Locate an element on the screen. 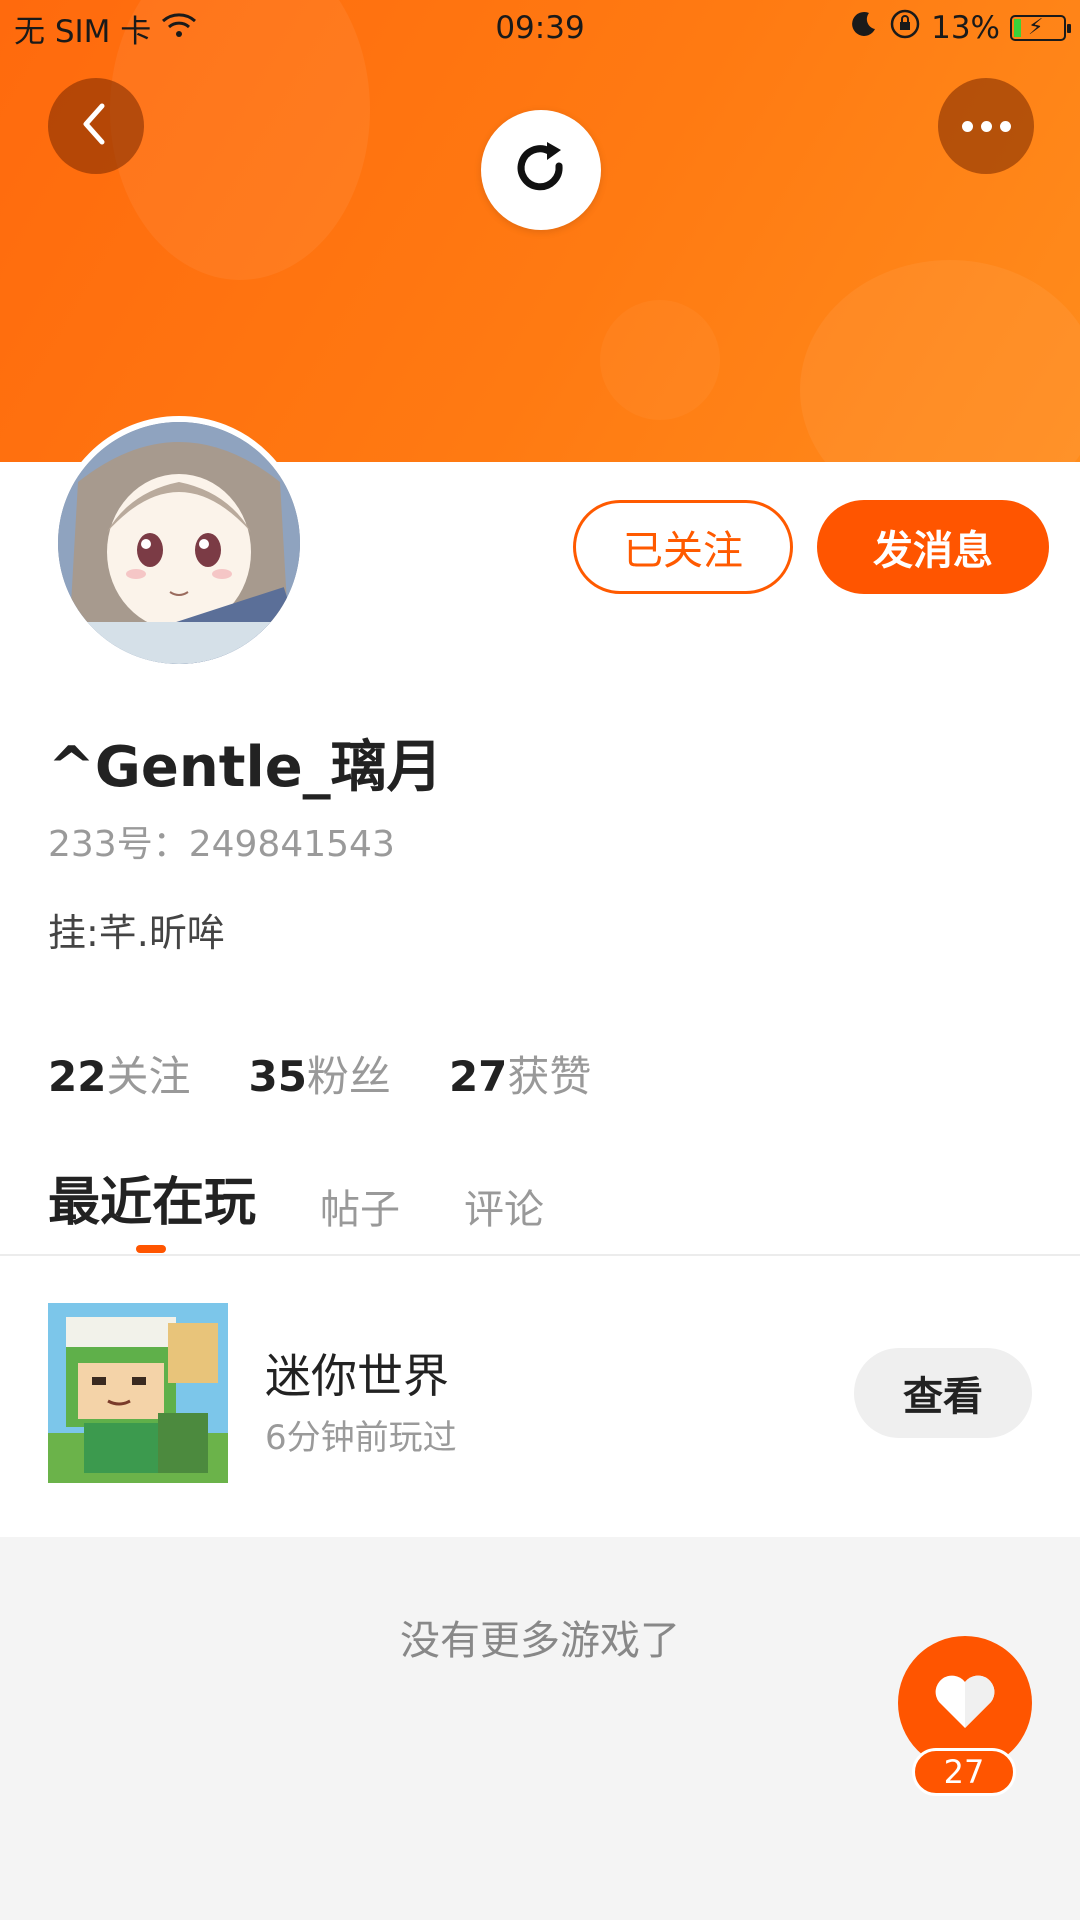 The width and height of the screenshot is (1080, 1920). stat-followers: 35粉丝 is located at coordinates (319, 1073).